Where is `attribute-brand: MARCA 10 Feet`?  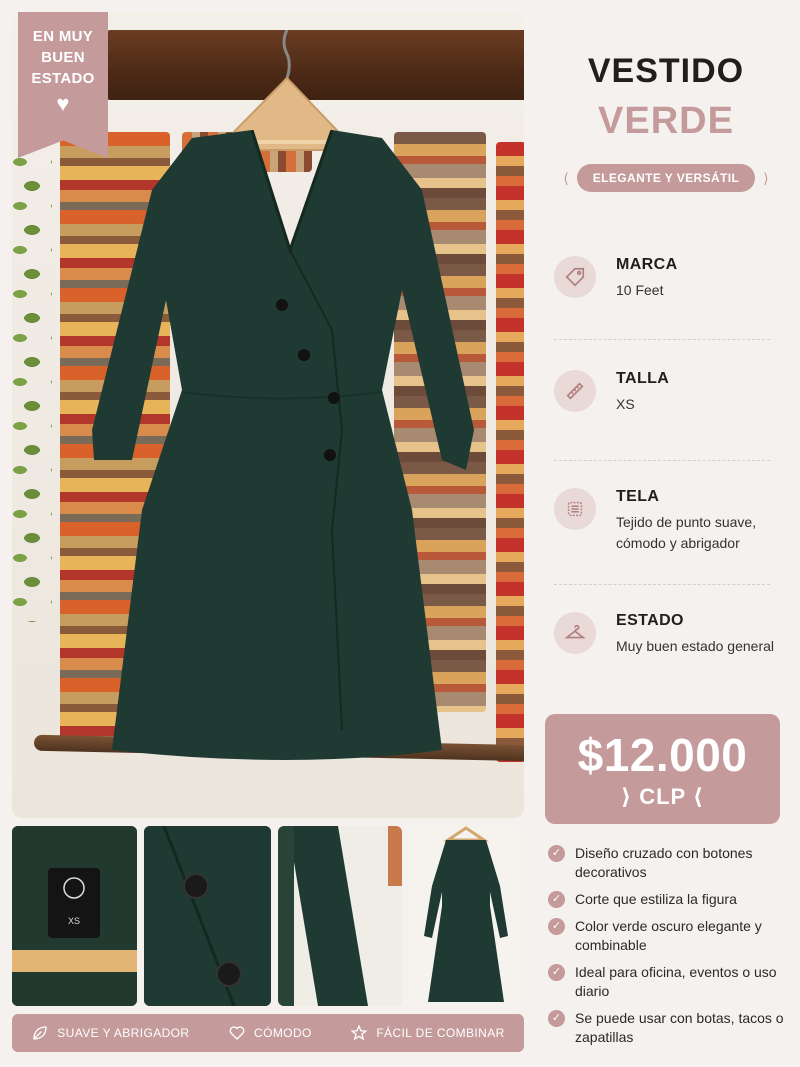 attribute-brand: MARCA 10 Feet is located at coordinates (664, 278).